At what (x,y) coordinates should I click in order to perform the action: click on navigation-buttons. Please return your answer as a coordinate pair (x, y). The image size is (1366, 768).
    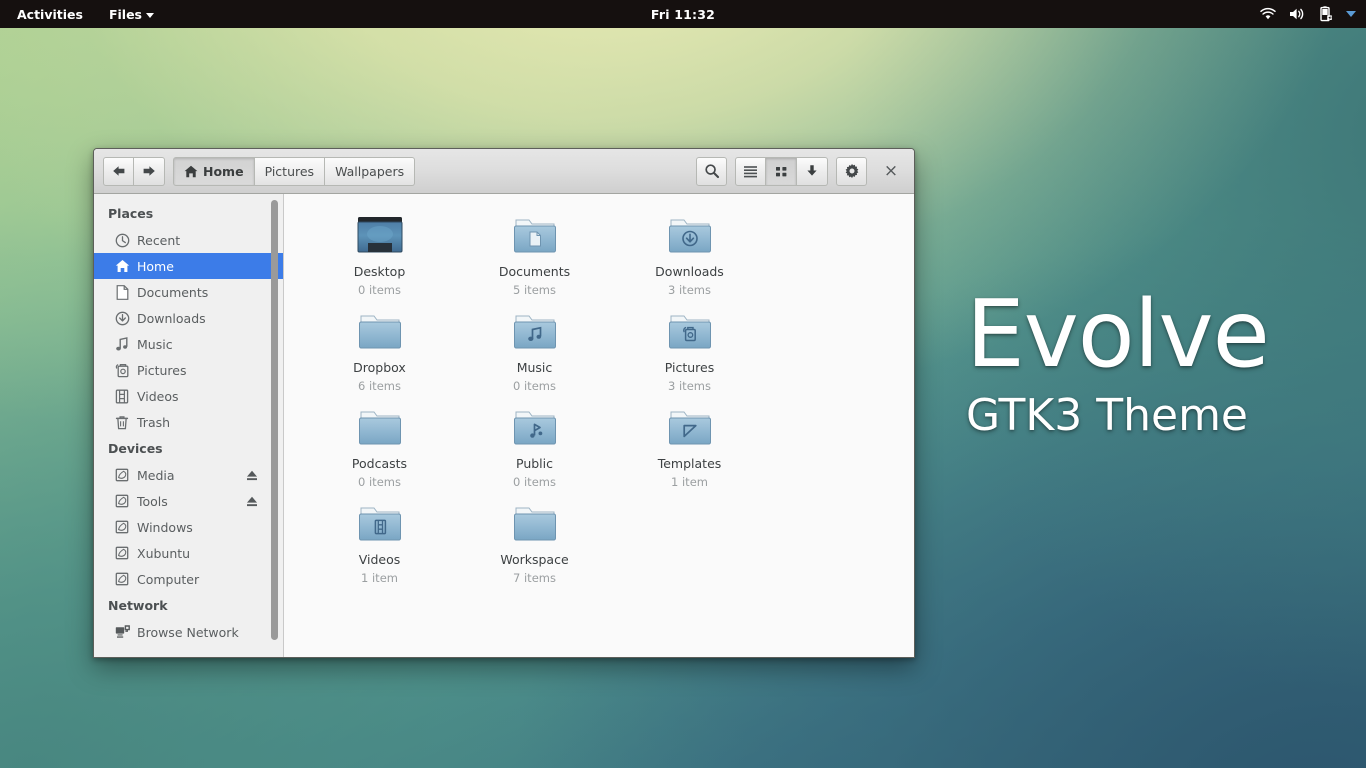
    Looking at the image, I should click on (134, 171).